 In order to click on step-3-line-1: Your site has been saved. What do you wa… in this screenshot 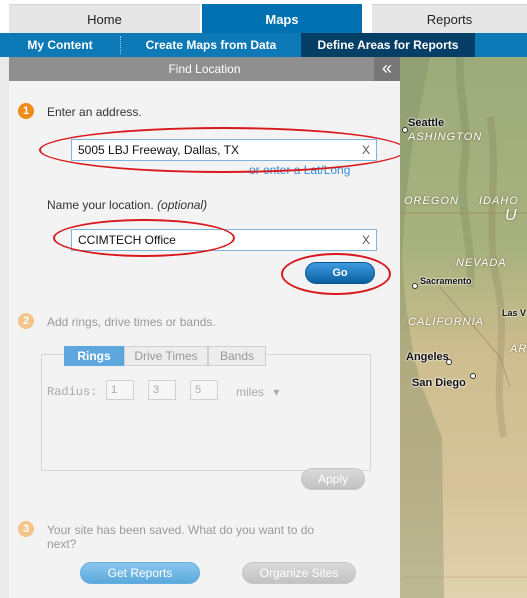, I will do `click(181, 530)`.